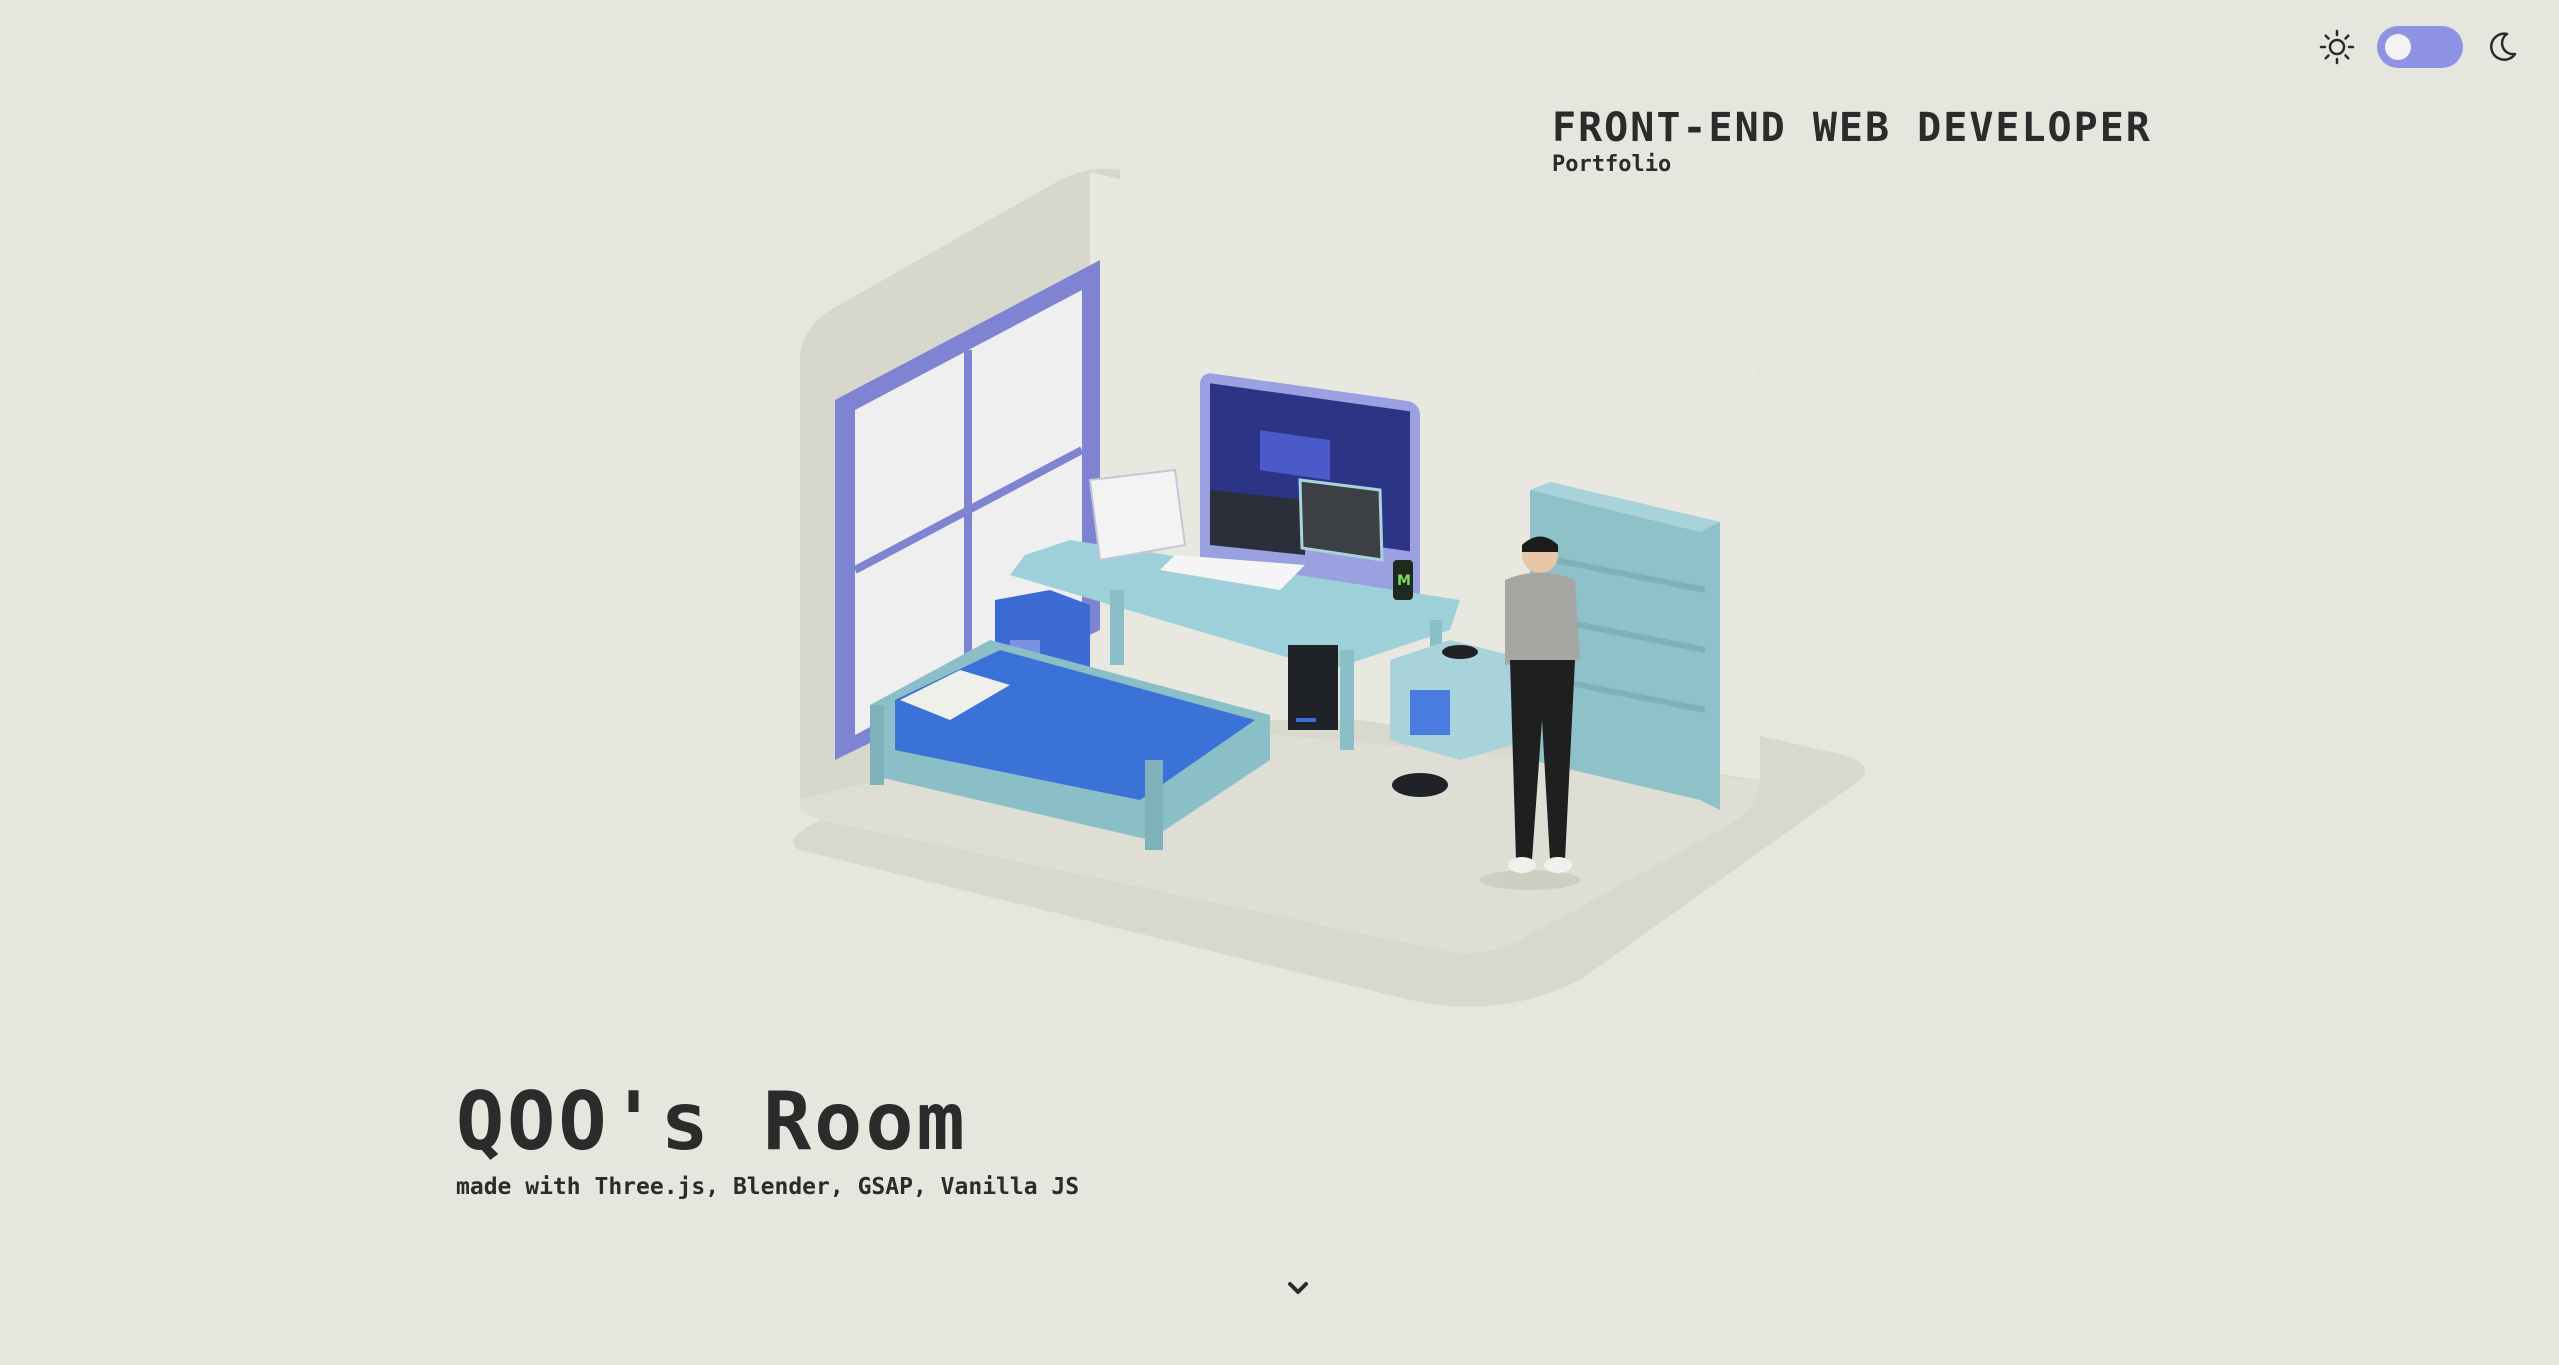 The height and width of the screenshot is (1365, 2559). Describe the element at coordinates (1852, 128) in the screenshot. I see `header-title: FRONT-END WEB DEVELOPER` at that location.